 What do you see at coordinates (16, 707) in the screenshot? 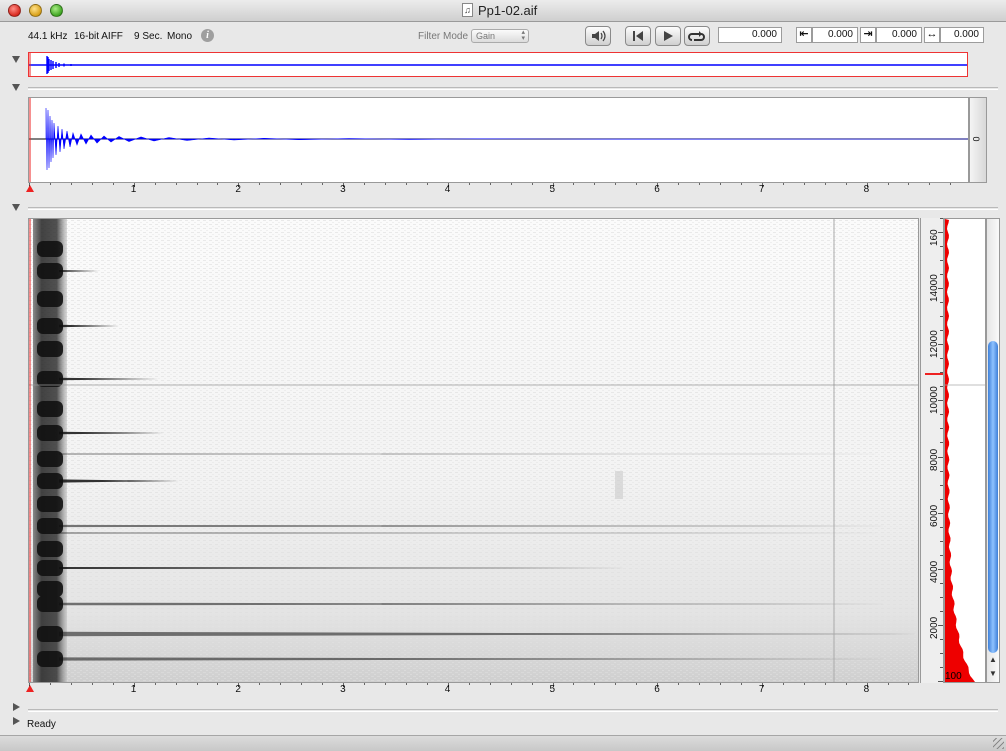
I see `collapsed-disclosure-triangle` at bounding box center [16, 707].